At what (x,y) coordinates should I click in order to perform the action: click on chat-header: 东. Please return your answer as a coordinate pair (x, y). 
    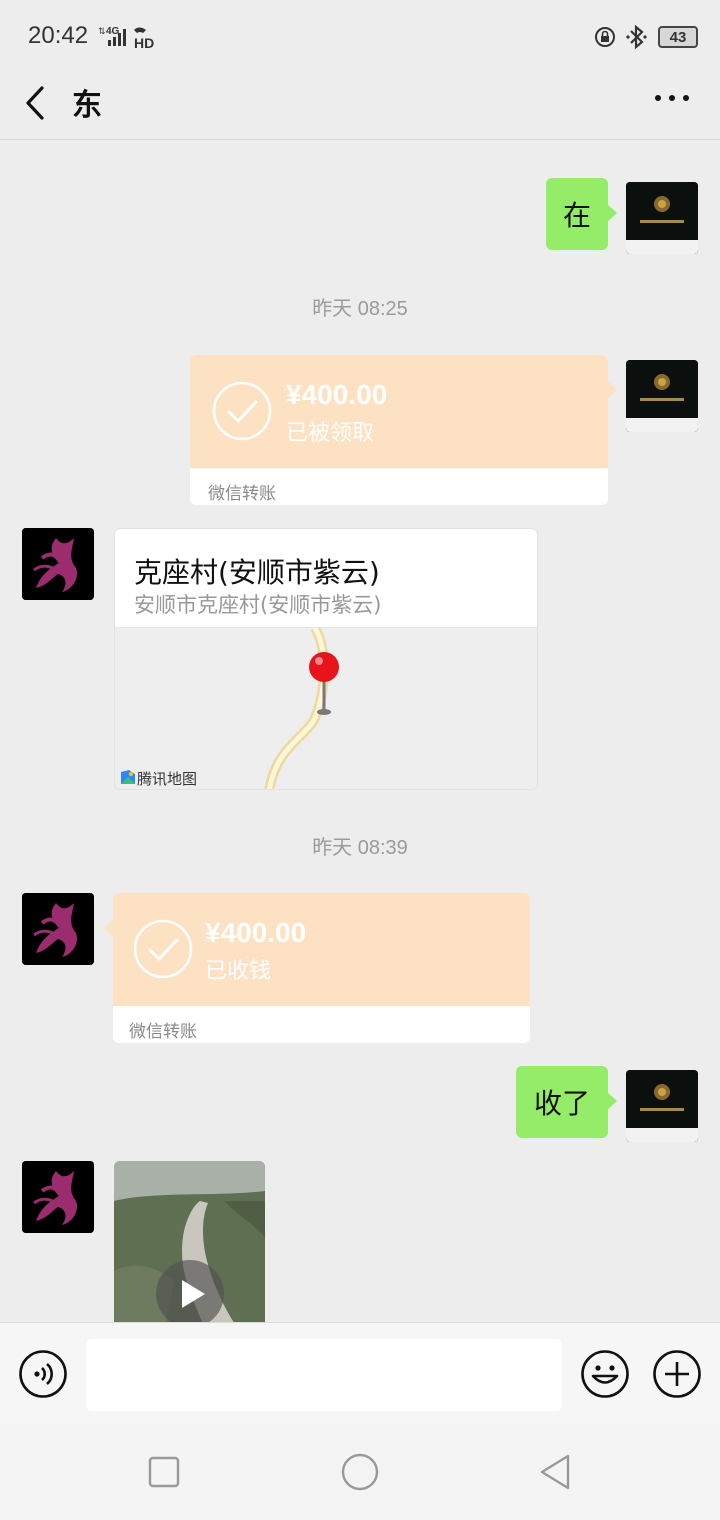
    Looking at the image, I should click on (360, 106).